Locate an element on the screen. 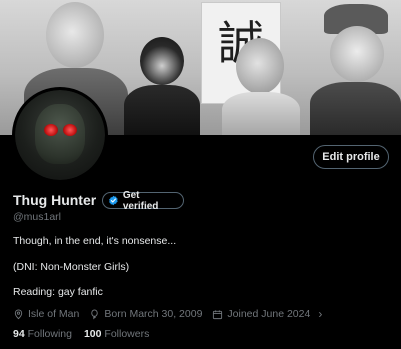 This screenshot has height=349, width=401. profile-name: Thug Hunter is located at coordinates (55, 200).